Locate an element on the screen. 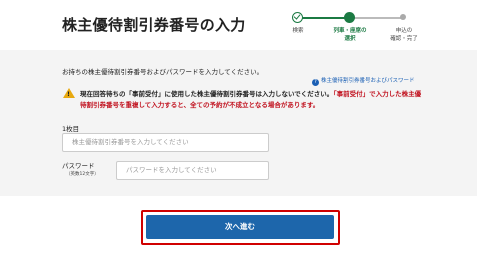  stepper-line-complete is located at coordinates (323, 18).